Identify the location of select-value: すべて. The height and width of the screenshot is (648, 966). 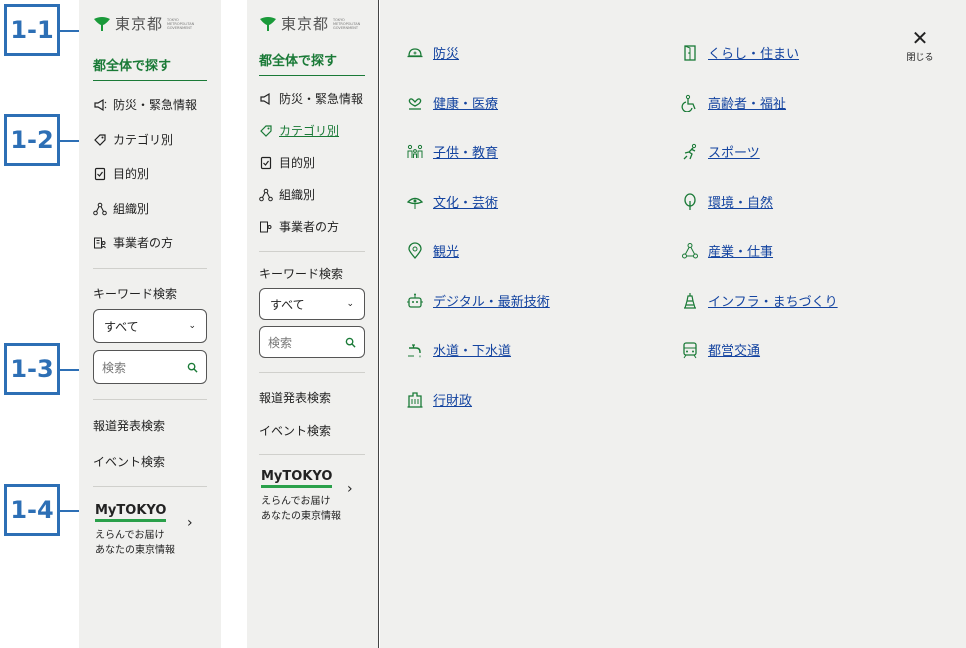
(121, 326).